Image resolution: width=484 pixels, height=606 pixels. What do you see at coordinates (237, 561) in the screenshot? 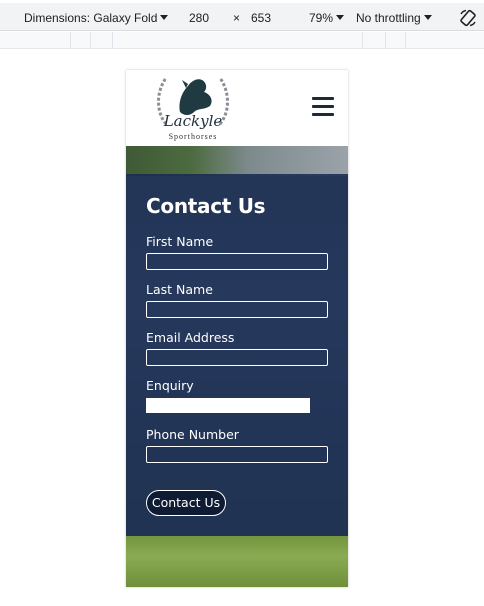
I see `hero-image-grass` at bounding box center [237, 561].